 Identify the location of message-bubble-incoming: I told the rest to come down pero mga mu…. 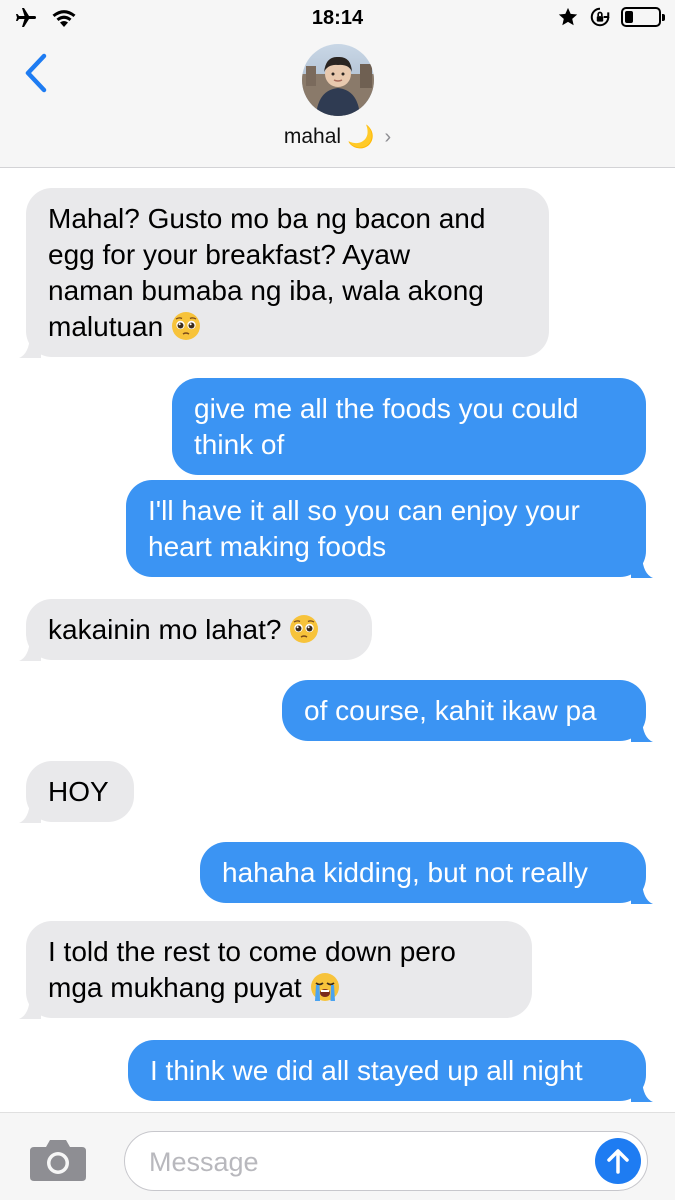
(275, 970).